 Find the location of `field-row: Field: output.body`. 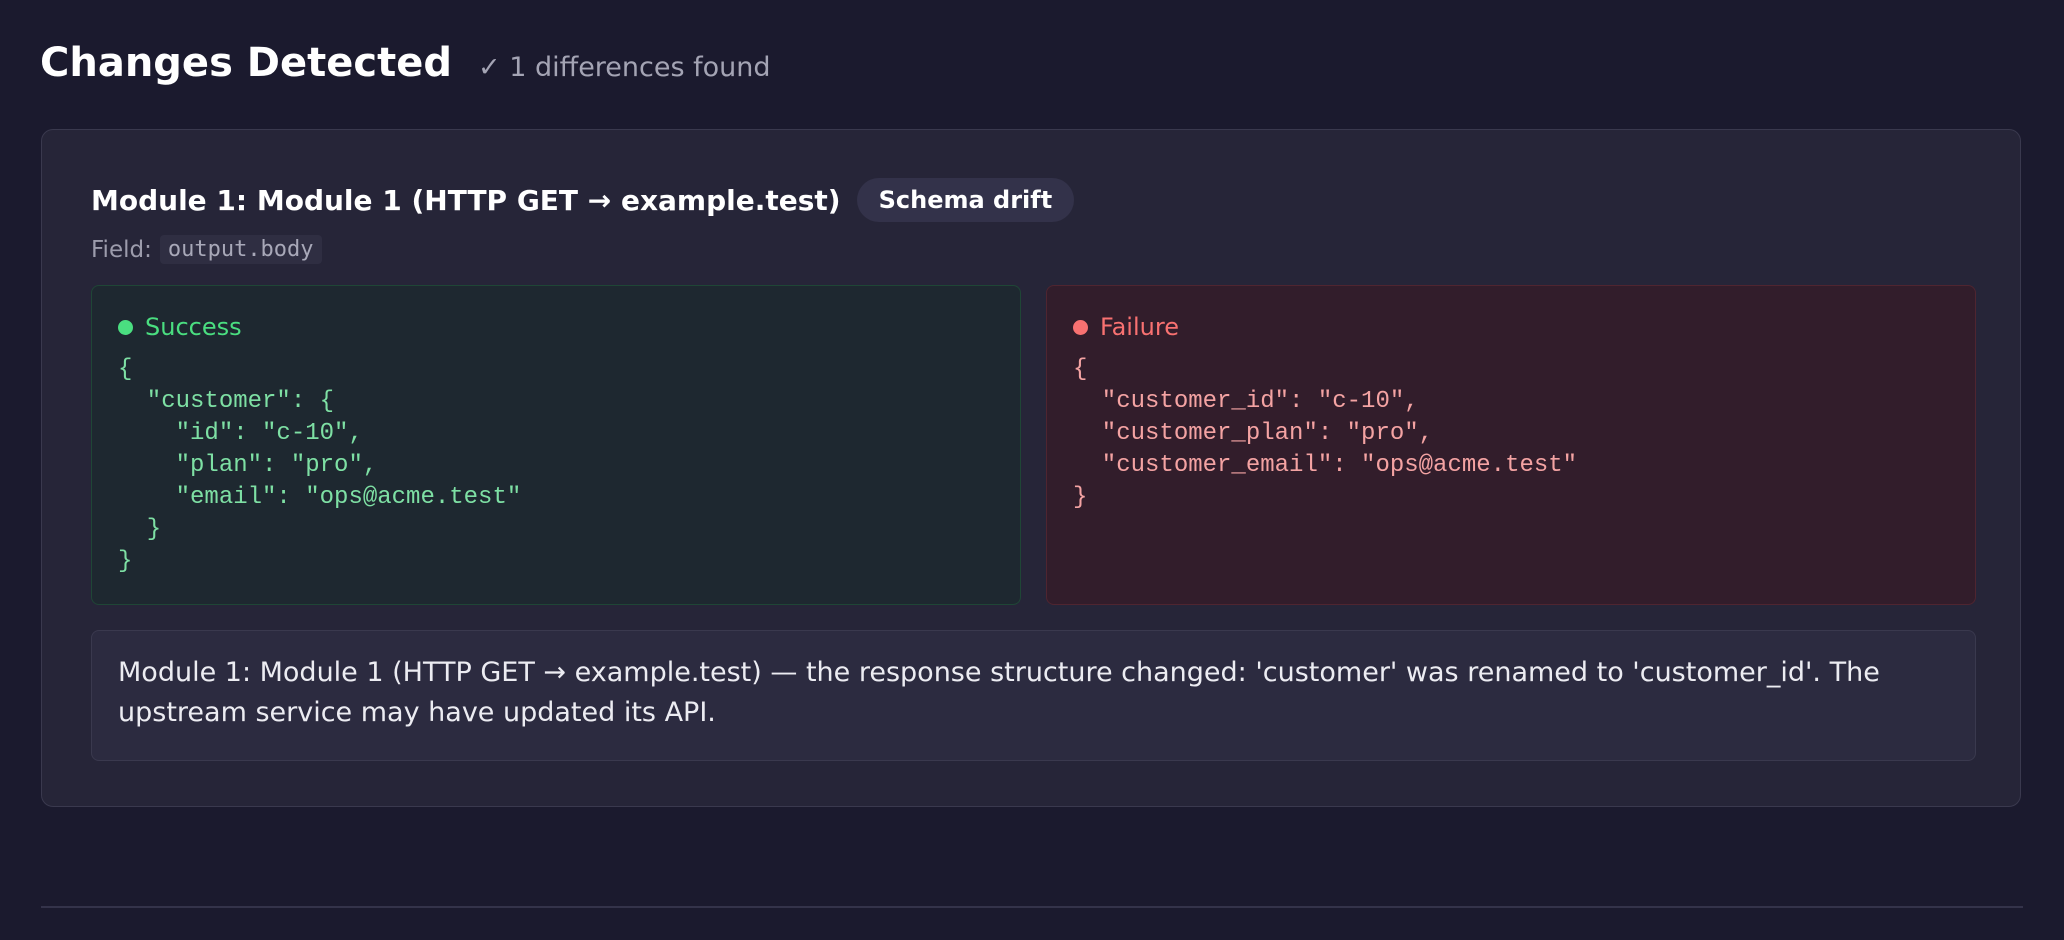

field-row: Field: output.body is located at coordinates (206, 249).